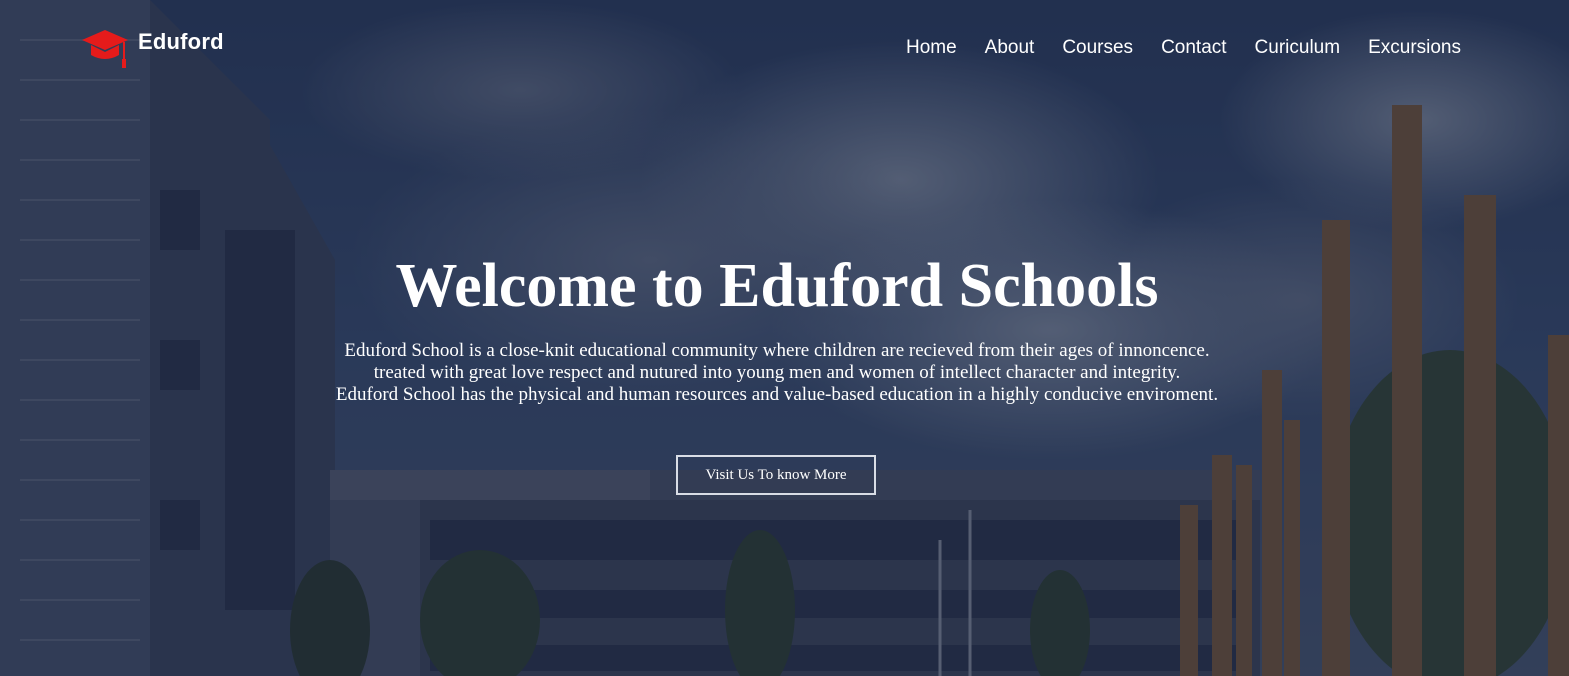  What do you see at coordinates (1414, 48) in the screenshot?
I see `nav-item-excursions: Excursions` at bounding box center [1414, 48].